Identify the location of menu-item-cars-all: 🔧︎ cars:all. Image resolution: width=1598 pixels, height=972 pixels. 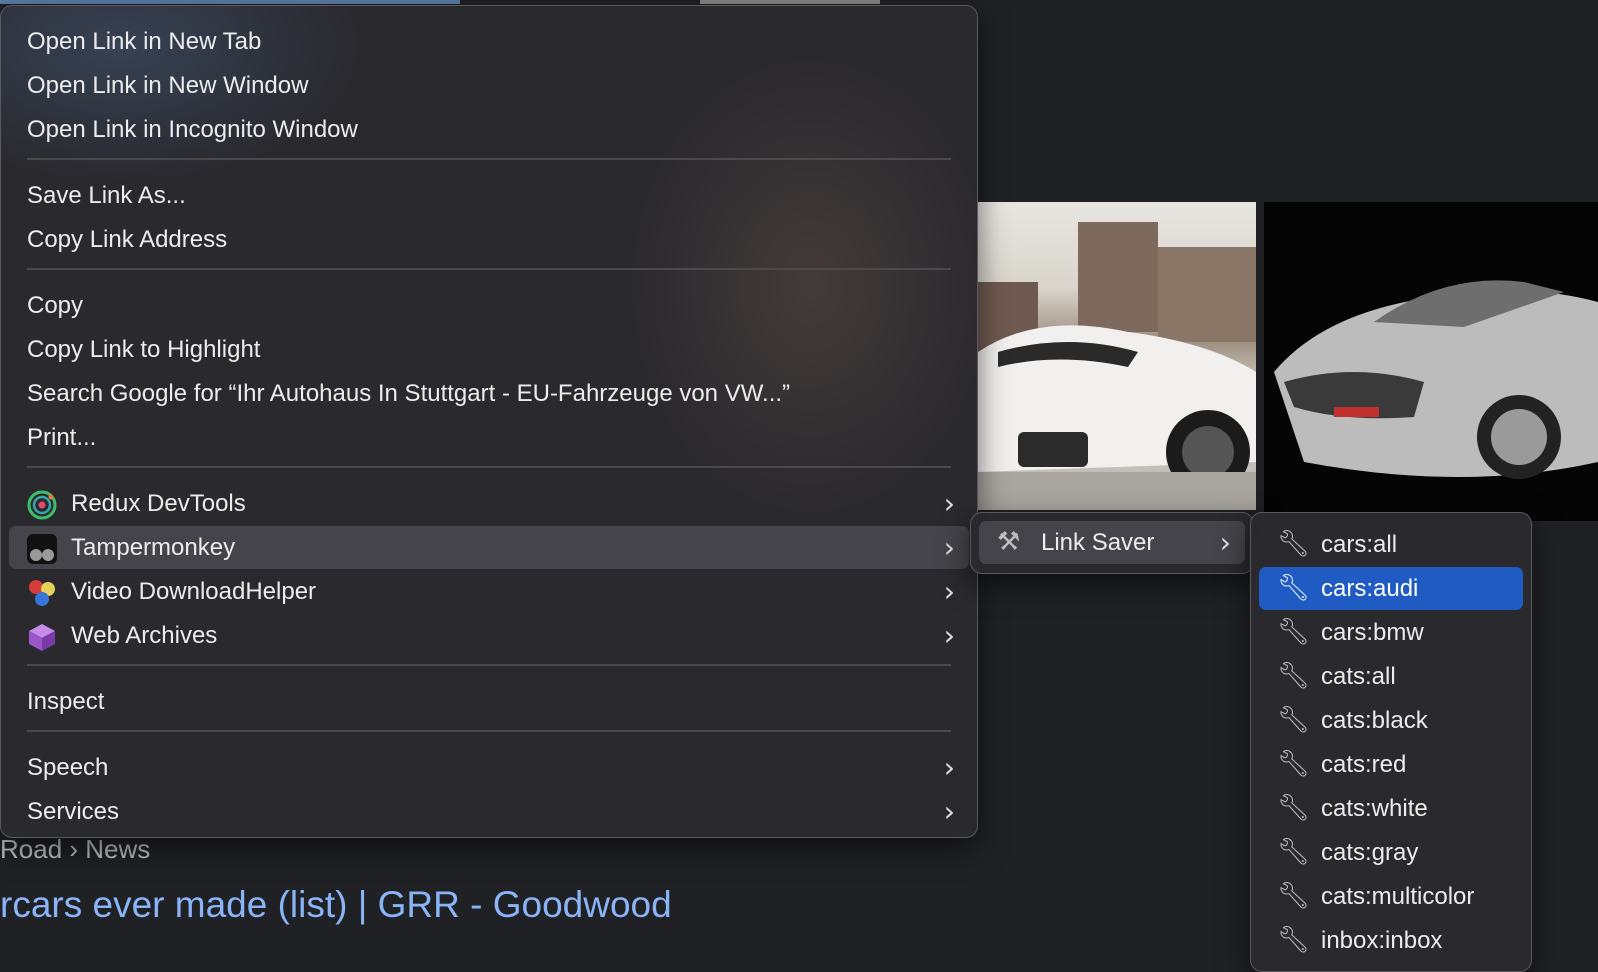
(1391, 544).